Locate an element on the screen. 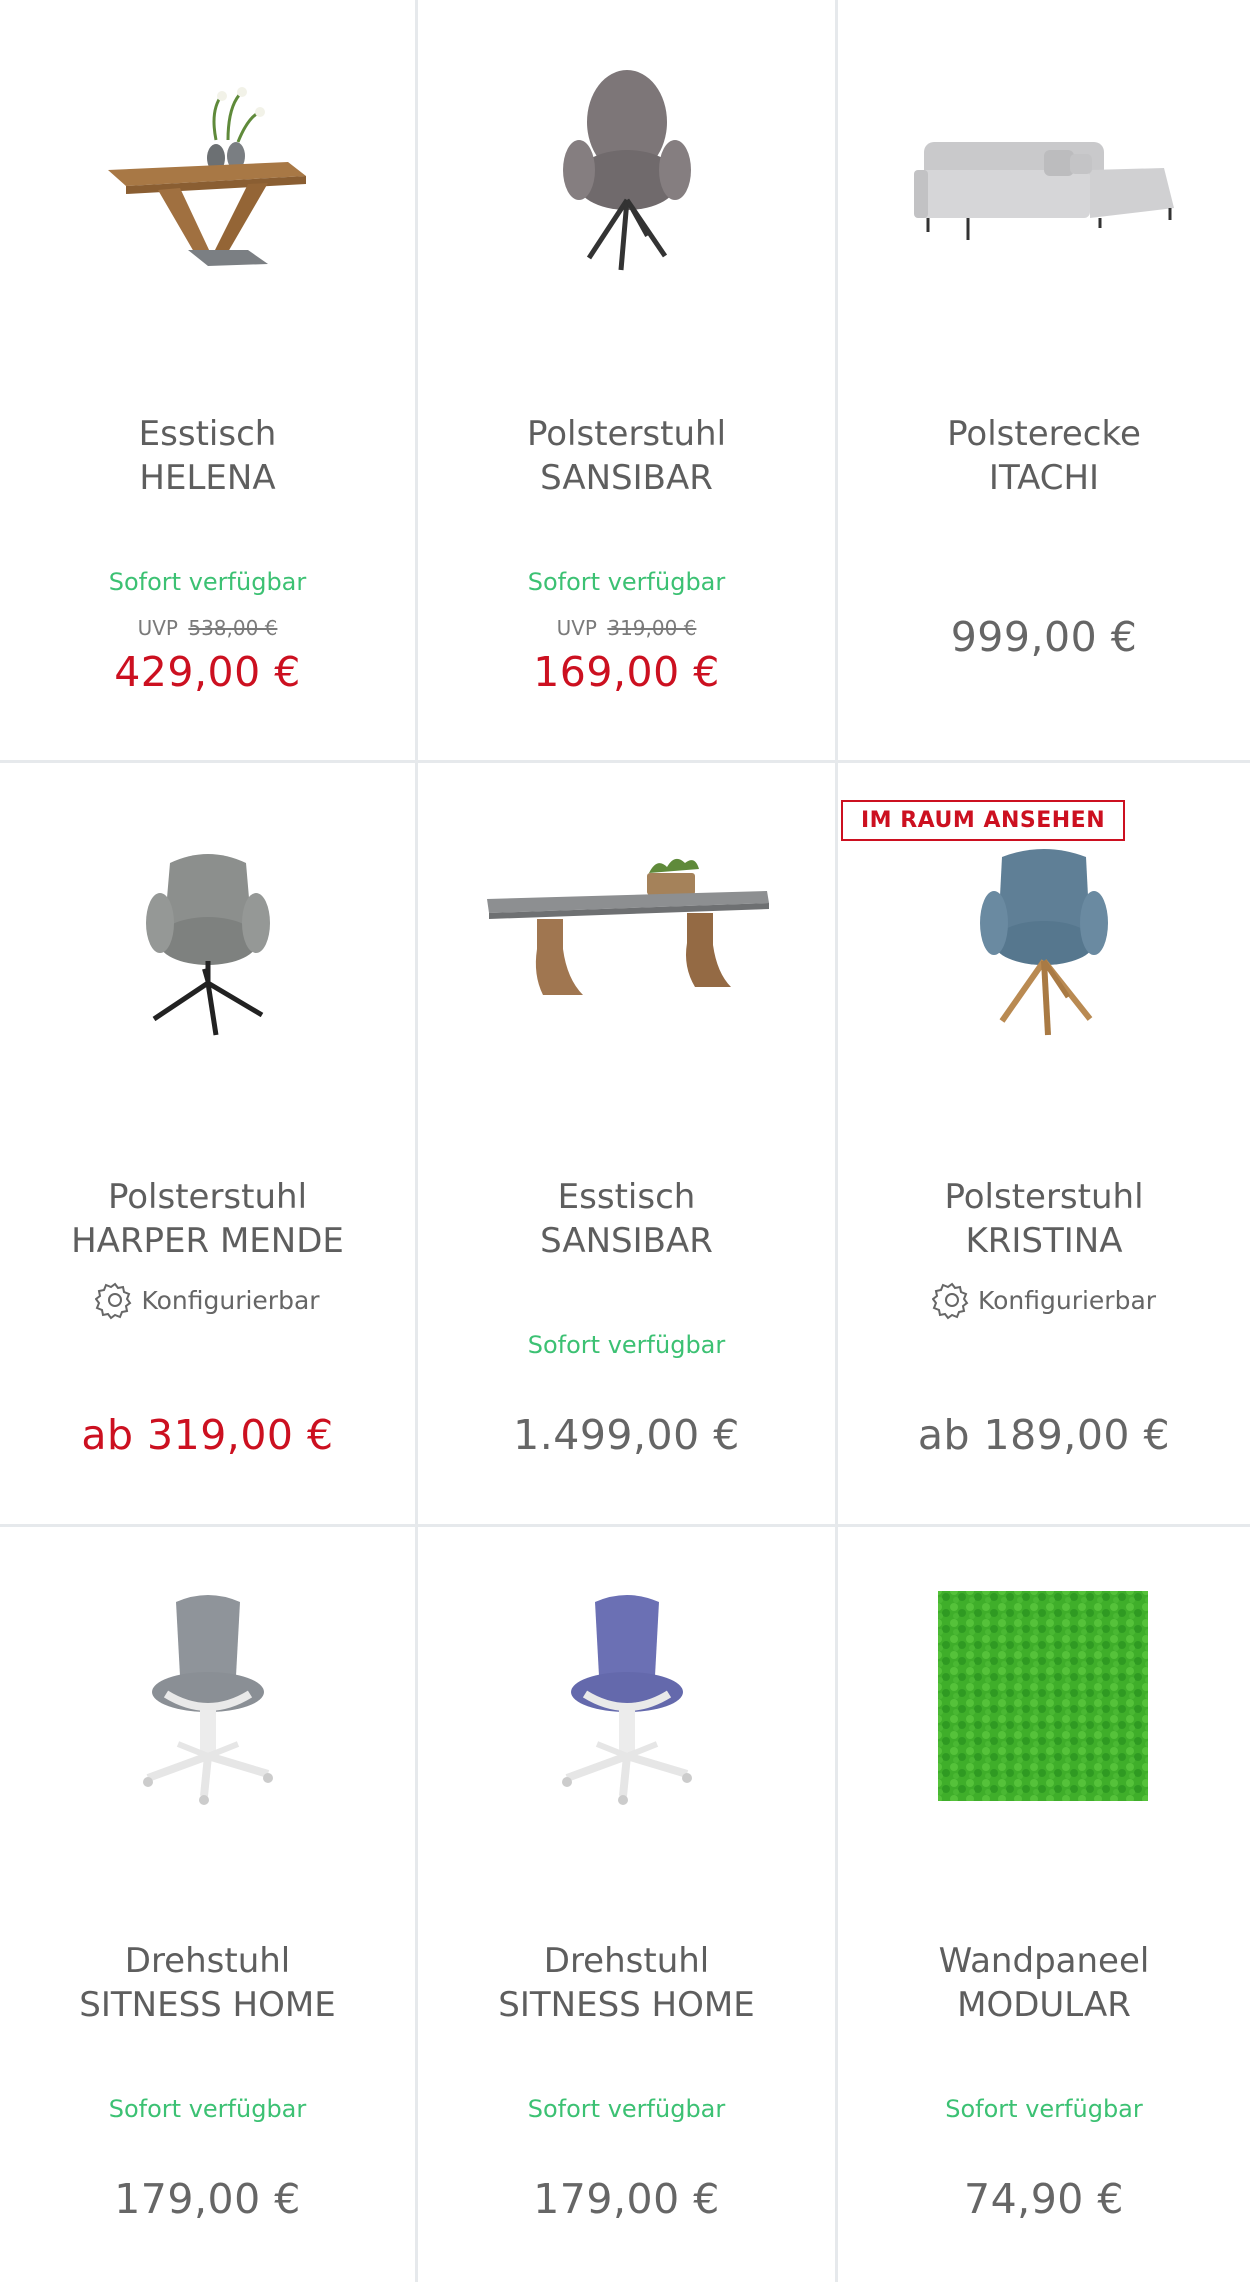  uvp-price: UVP 538,00 € is located at coordinates (207, 628).